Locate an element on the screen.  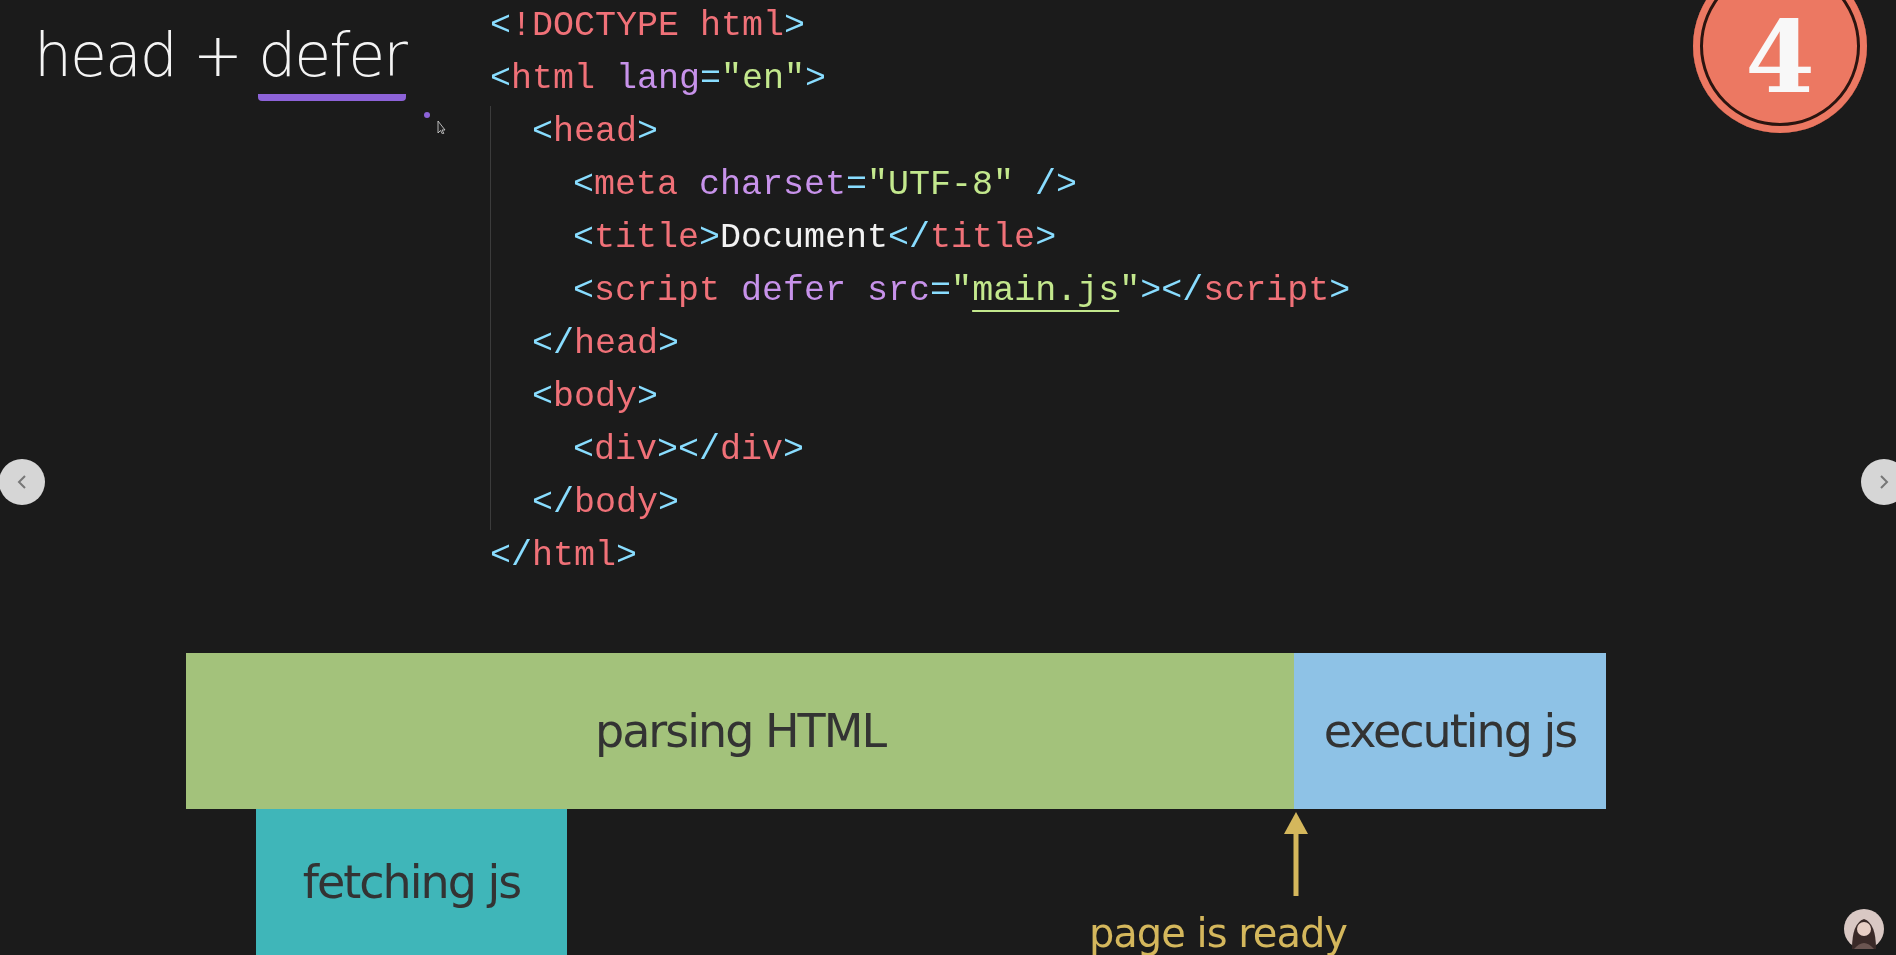
code-line: </html> is located at coordinates (564, 556).